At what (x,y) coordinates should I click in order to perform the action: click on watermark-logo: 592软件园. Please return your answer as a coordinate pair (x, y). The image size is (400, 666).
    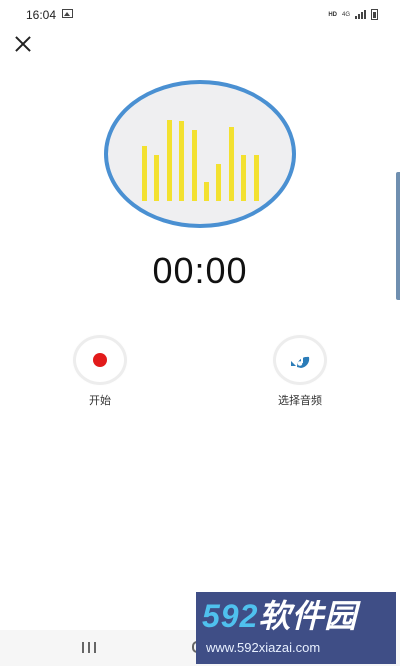
    Looking at the image, I should click on (279, 616).